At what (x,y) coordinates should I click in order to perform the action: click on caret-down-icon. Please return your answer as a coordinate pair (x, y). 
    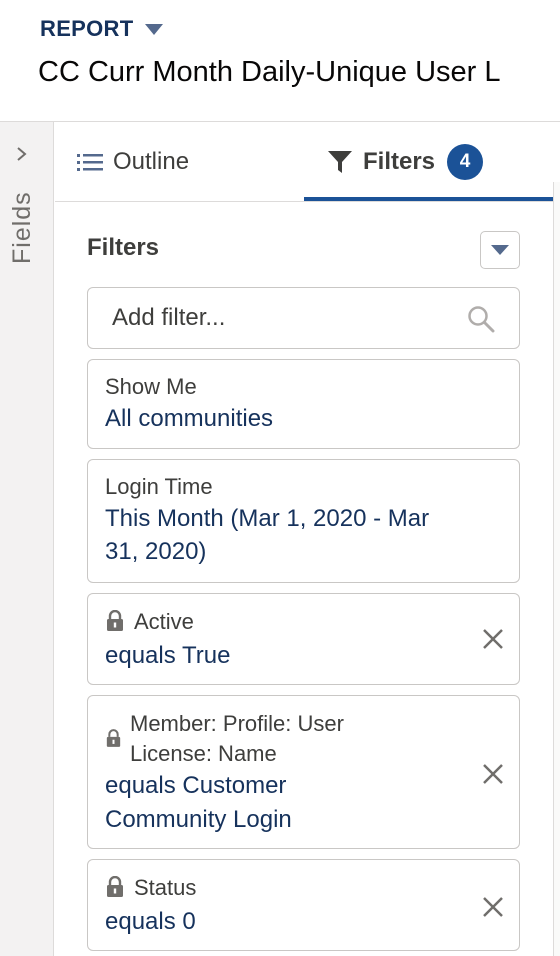
    Looking at the image, I should click on (154, 29).